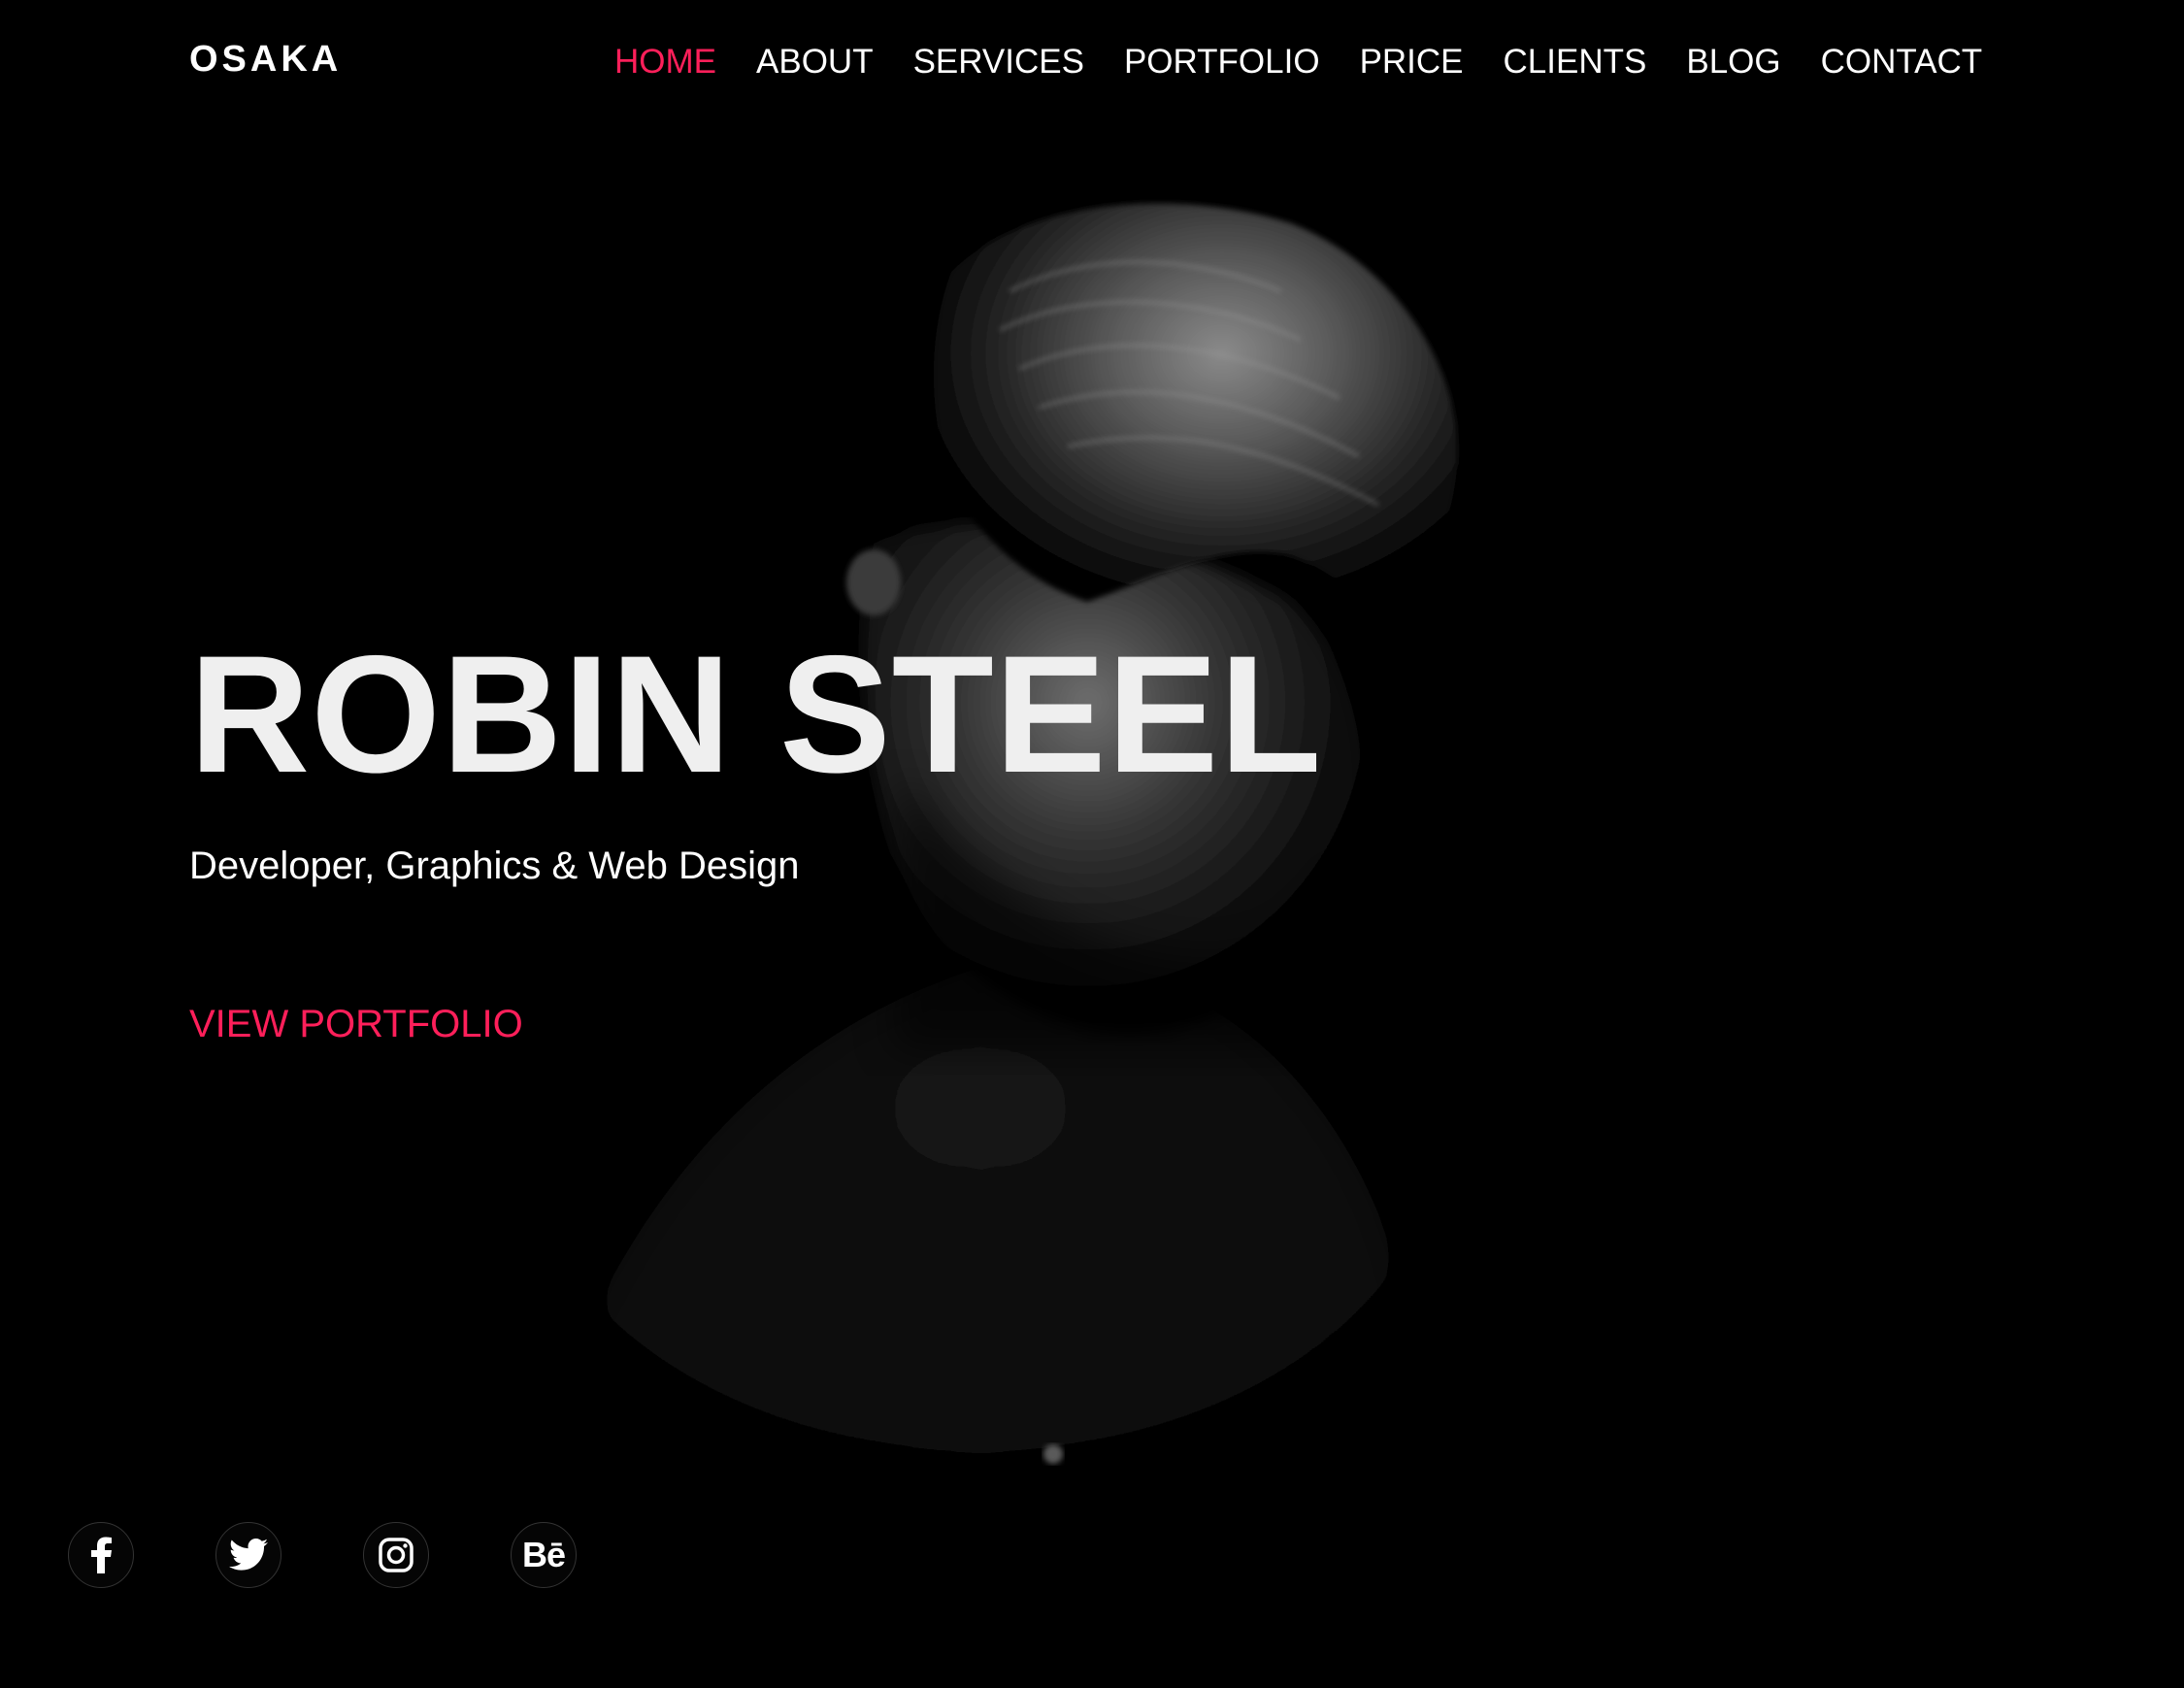  I want to click on nav-item-contact: CONTACT, so click(1902, 62).